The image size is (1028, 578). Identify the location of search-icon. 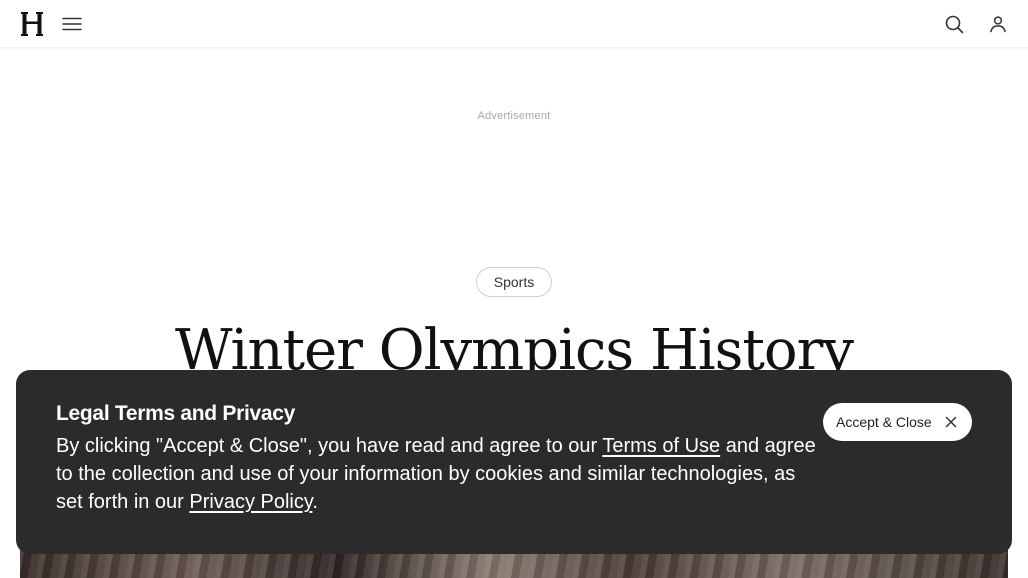
(954, 24).